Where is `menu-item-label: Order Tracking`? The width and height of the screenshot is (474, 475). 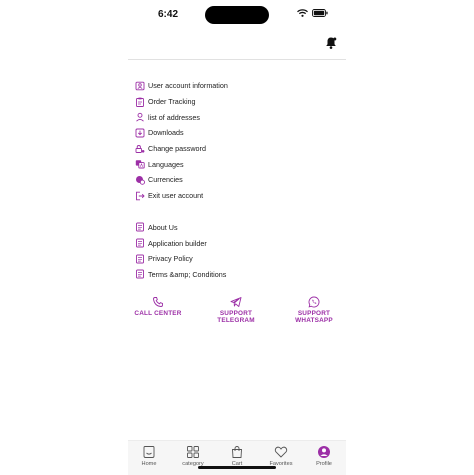
menu-item-label: Order Tracking is located at coordinates (172, 102).